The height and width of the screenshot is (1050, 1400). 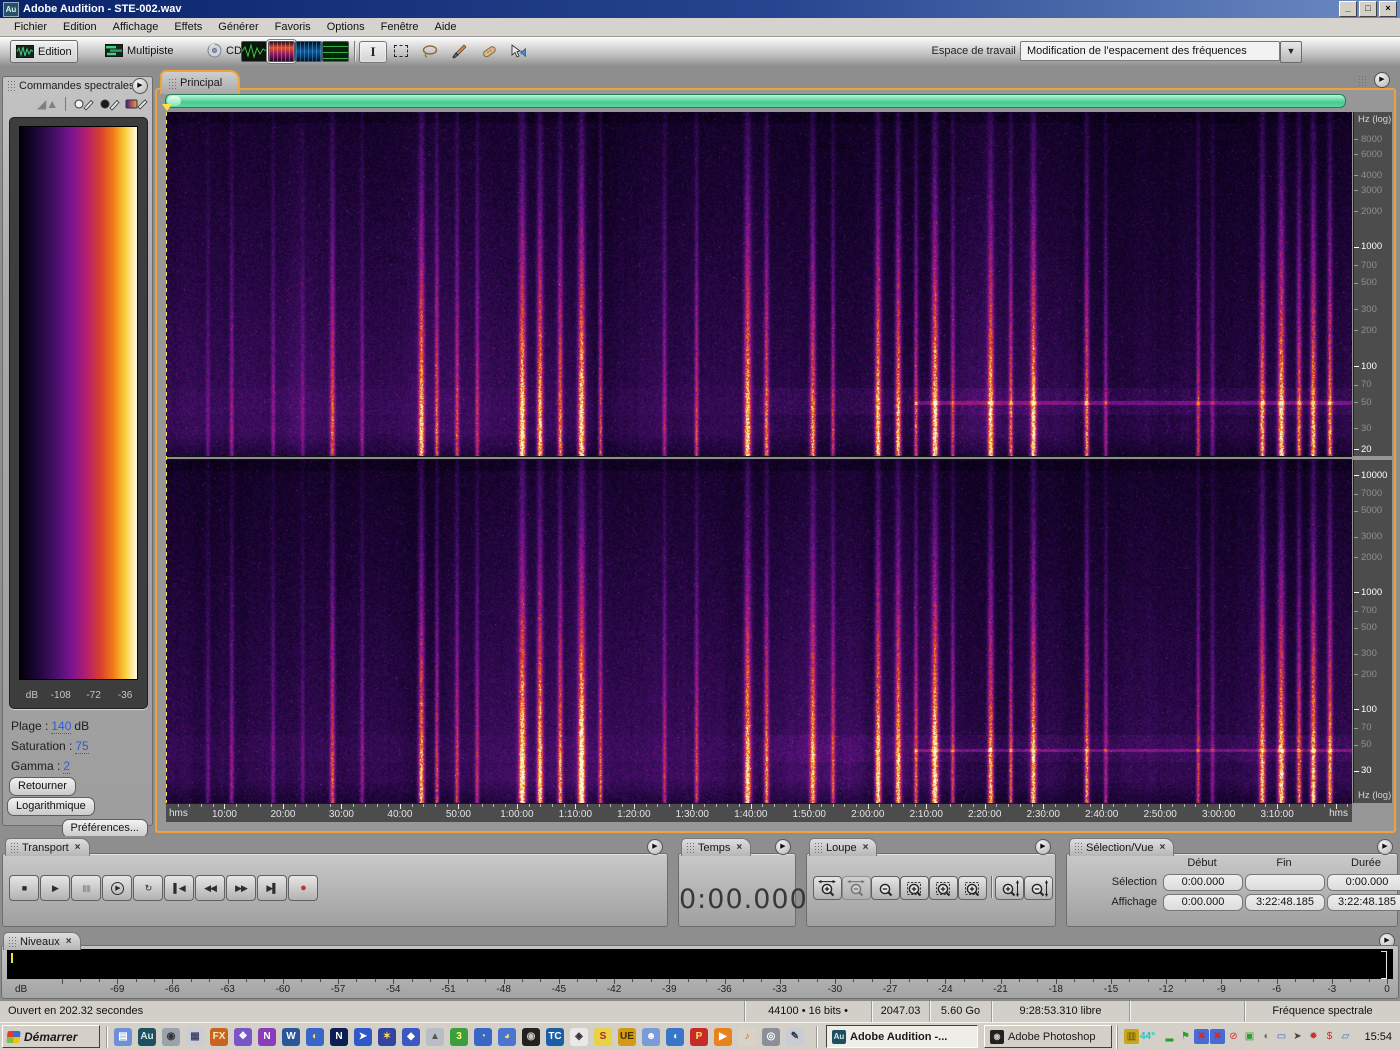 What do you see at coordinates (400, 27) in the screenshot?
I see `menu-fenetre: Fenêtre` at bounding box center [400, 27].